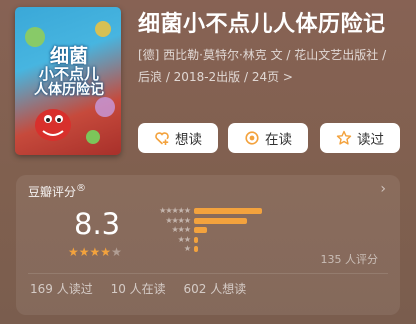  I want to click on chevron-right-icon: ›, so click(383, 189).